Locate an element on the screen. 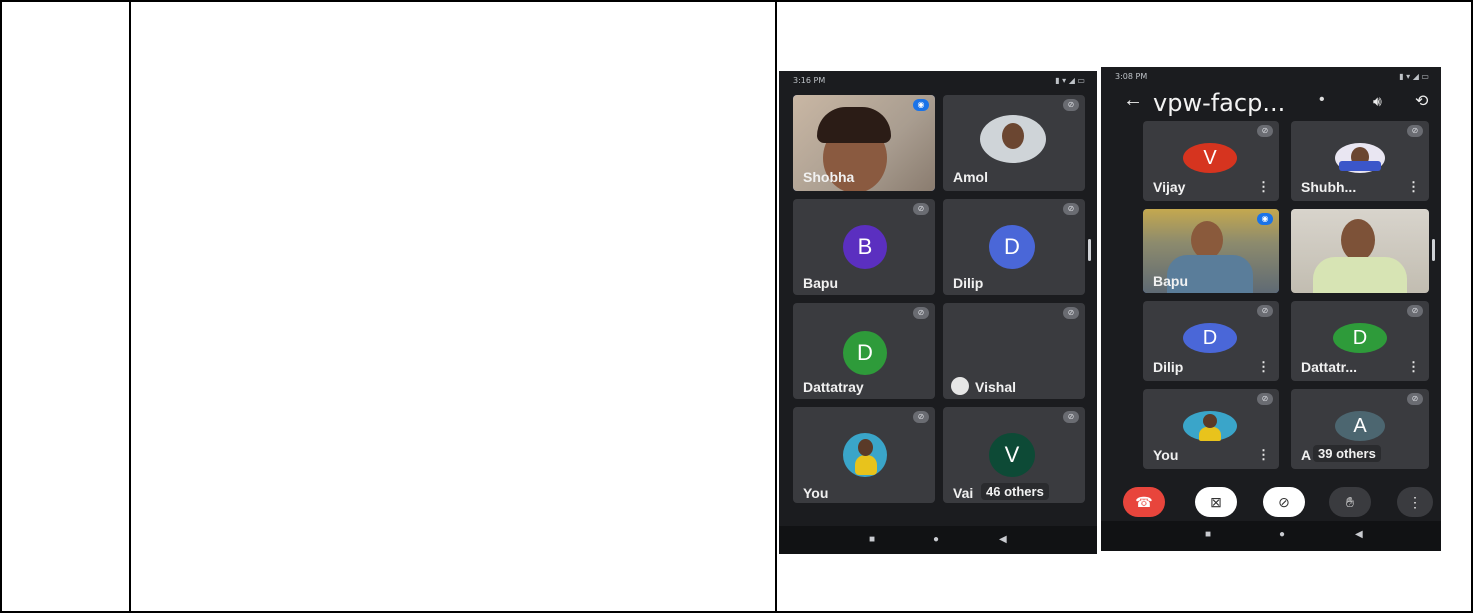 This screenshot has width=1473, height=613. participant-tile-dattatray: D ⊘ Dattatr... ⋮ is located at coordinates (1360, 341).